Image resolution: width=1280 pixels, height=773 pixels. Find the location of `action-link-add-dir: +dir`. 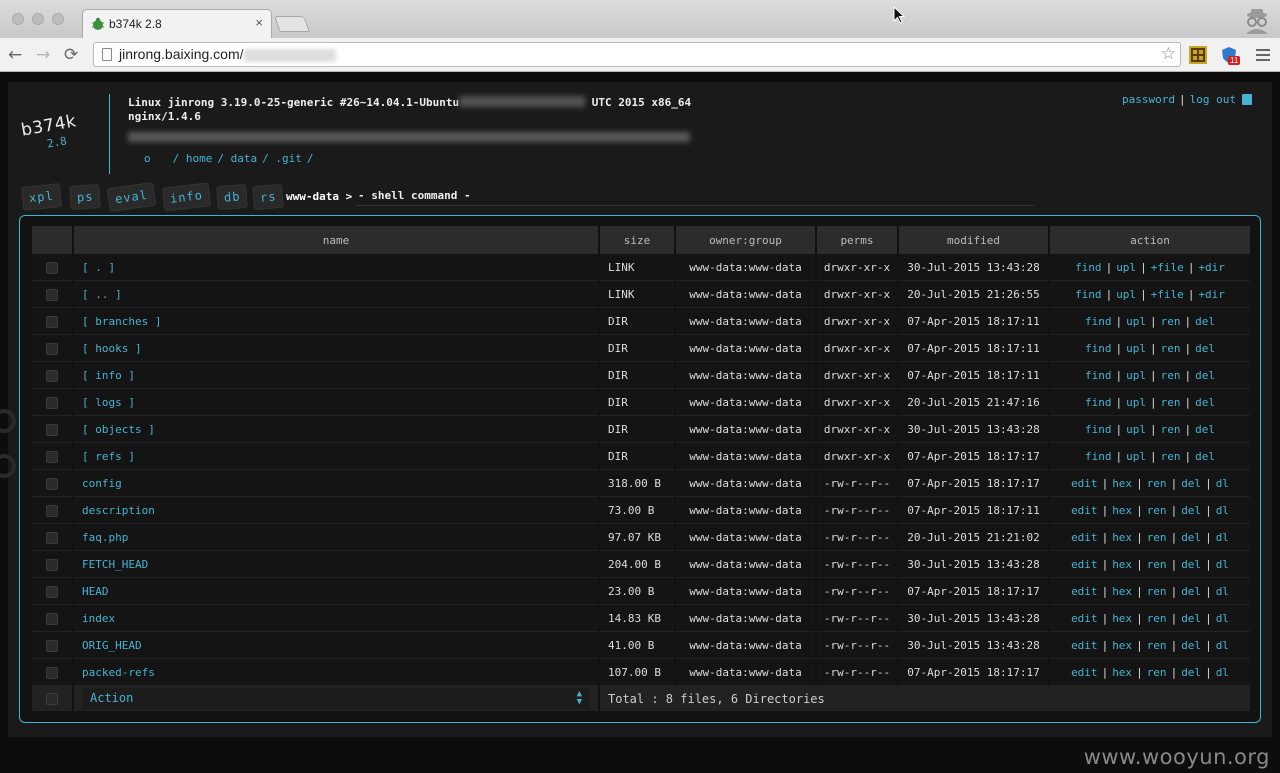

action-link-add-dir: +dir is located at coordinates (1211, 267).